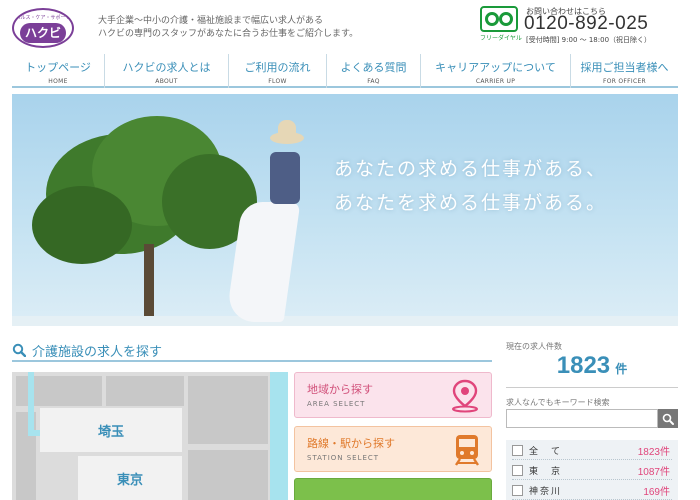 The image size is (700, 500). Describe the element at coordinates (82, 225) in the screenshot. I see `tree-crown` at that location.